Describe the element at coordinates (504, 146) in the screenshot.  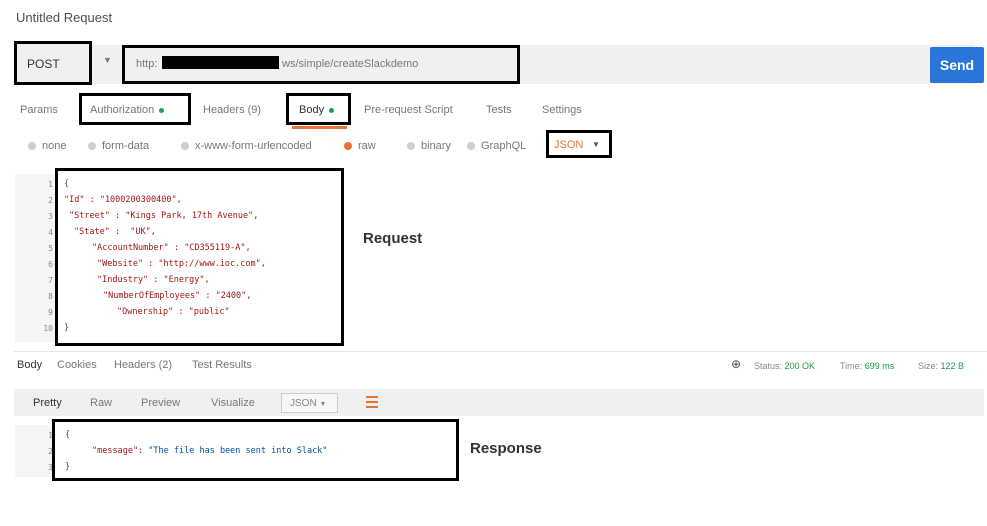
I see `radio-graphql-label: GraphQL` at that location.